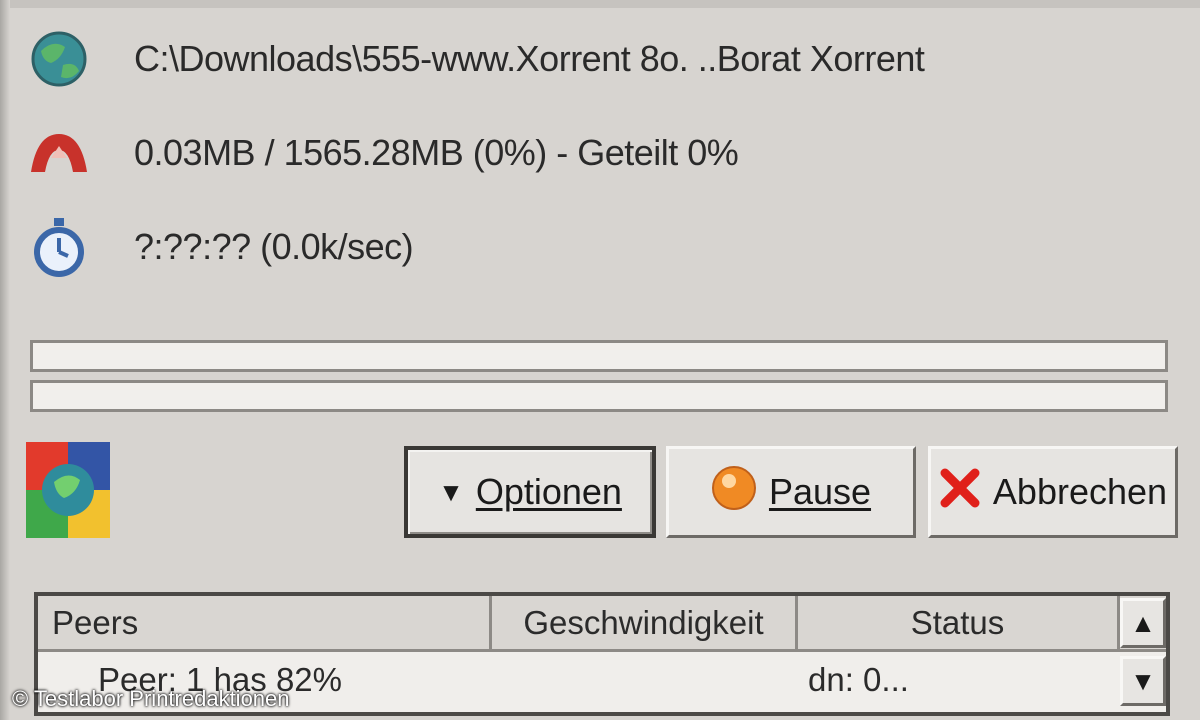 The image size is (1200, 720). Describe the element at coordinates (151, 698) in the screenshot. I see `copyright-watermark: © Testlabor Printredaktionen` at that location.